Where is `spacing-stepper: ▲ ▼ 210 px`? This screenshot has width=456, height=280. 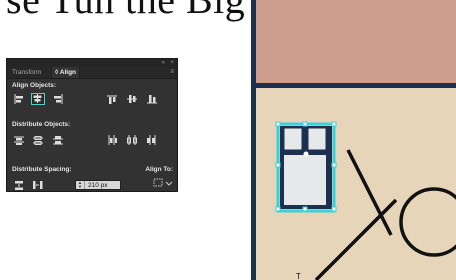 spacing-stepper: ▲ ▼ 210 px is located at coordinates (98, 185).